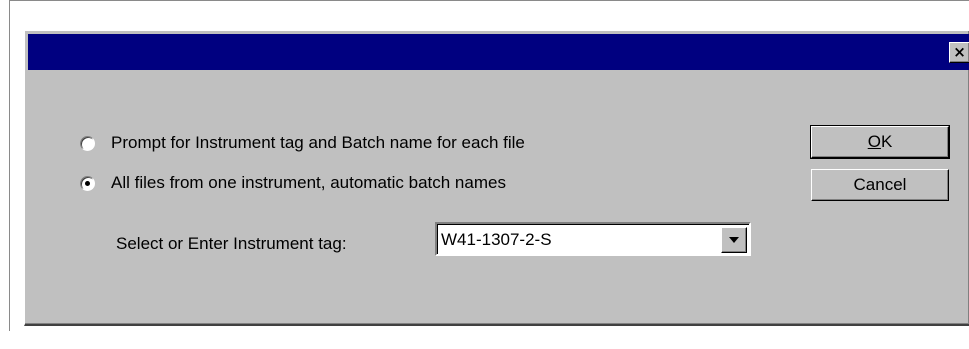 This screenshot has width=969, height=349. Describe the element at coordinates (496, 240) in the screenshot. I see `instrument-tag-value: W41-1307-2-S` at that location.